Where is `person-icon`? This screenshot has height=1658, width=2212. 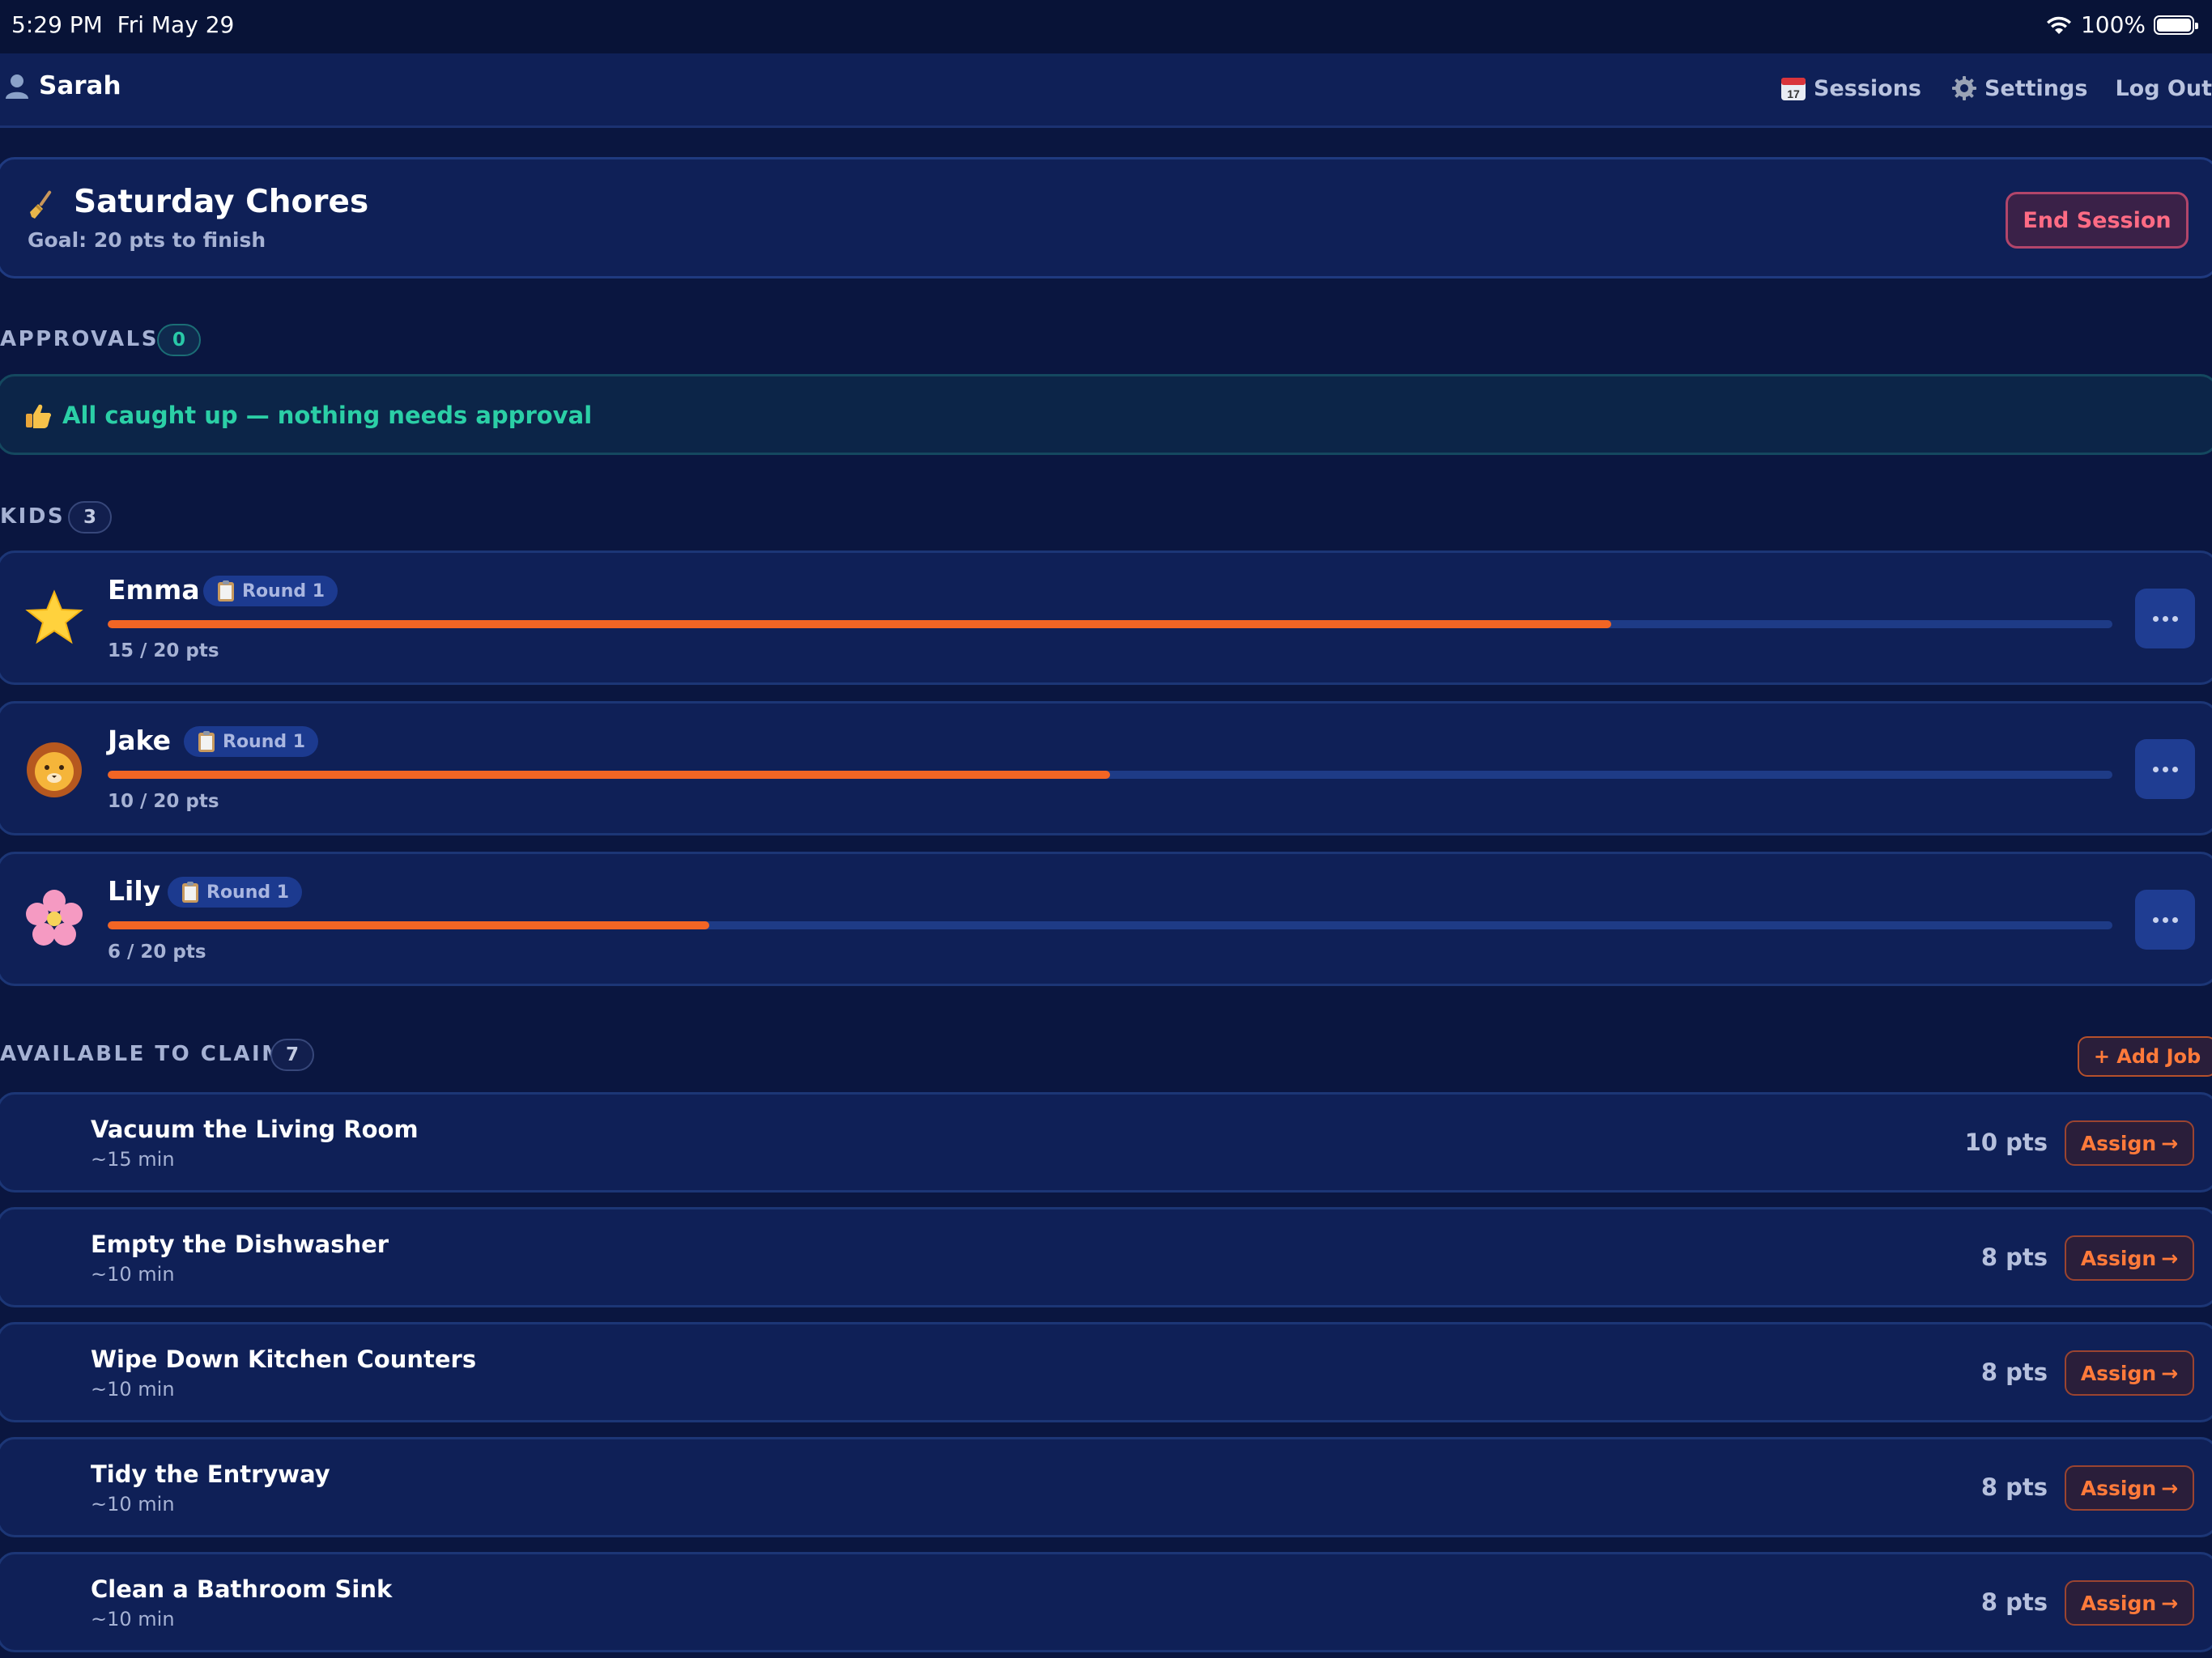
person-icon is located at coordinates (17, 86).